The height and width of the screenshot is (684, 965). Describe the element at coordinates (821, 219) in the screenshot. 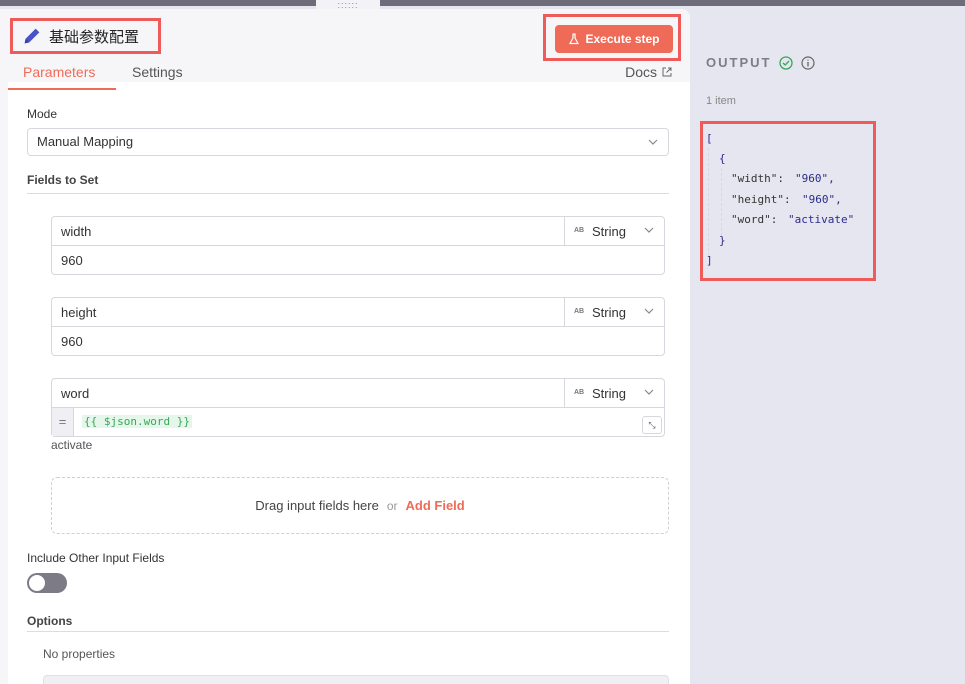

I see `json-value-word: "activate"` at that location.